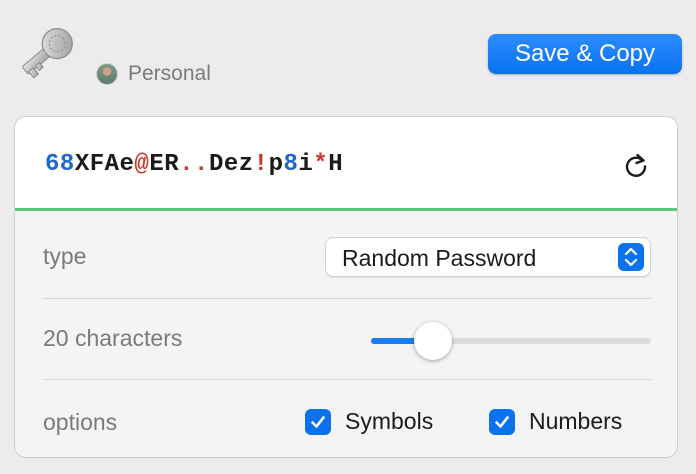 This screenshot has height=474, width=696. Describe the element at coordinates (169, 73) in the screenshot. I see `account-name: Personal` at that location.